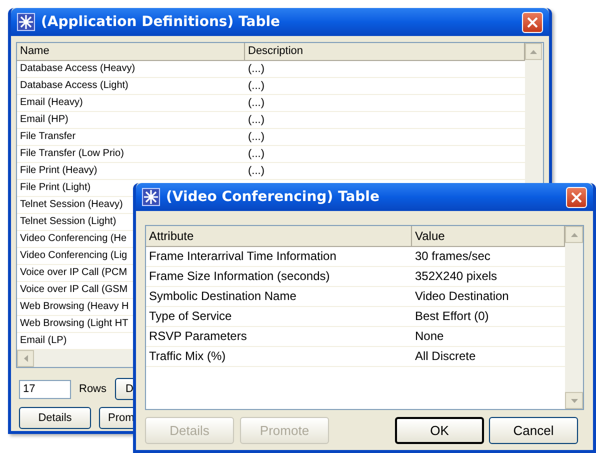 The height and width of the screenshot is (453, 596). Describe the element at coordinates (44, 120) in the screenshot. I see `table-cell-text: Email (HP)` at that location.